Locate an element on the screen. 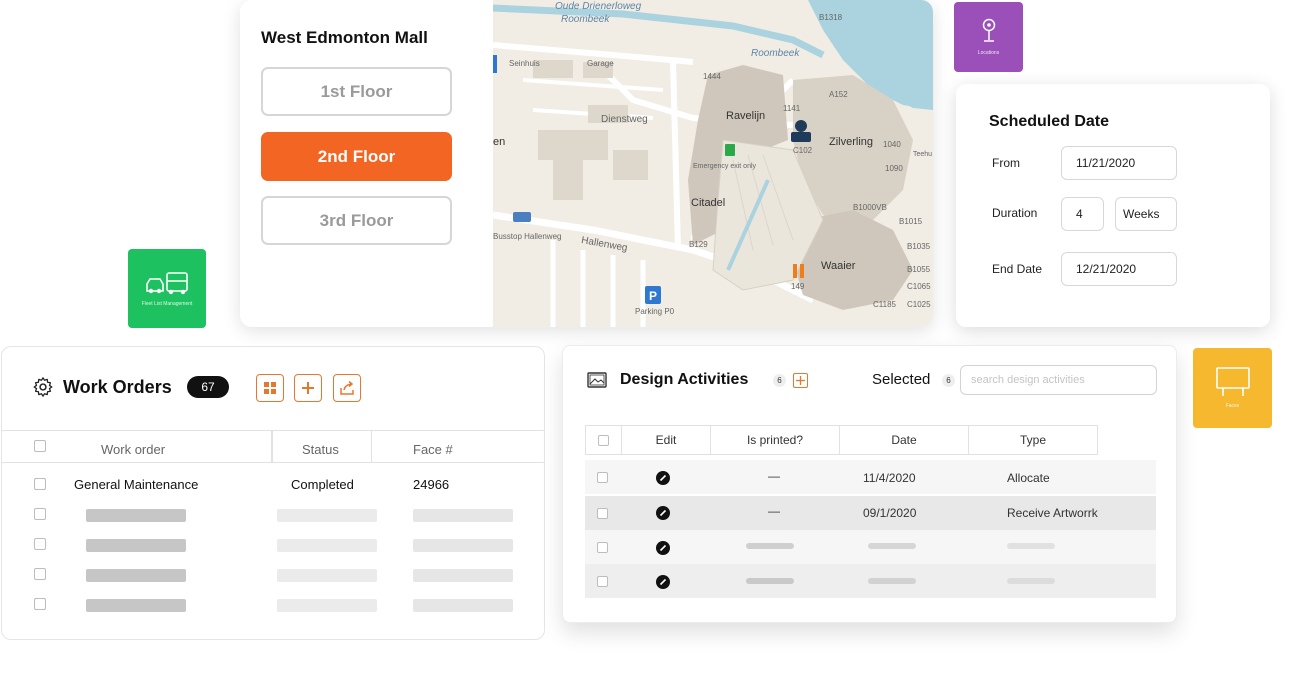 The image size is (1305, 683). fleet-tile-caption: Fleet List Management is located at coordinates (167, 303).